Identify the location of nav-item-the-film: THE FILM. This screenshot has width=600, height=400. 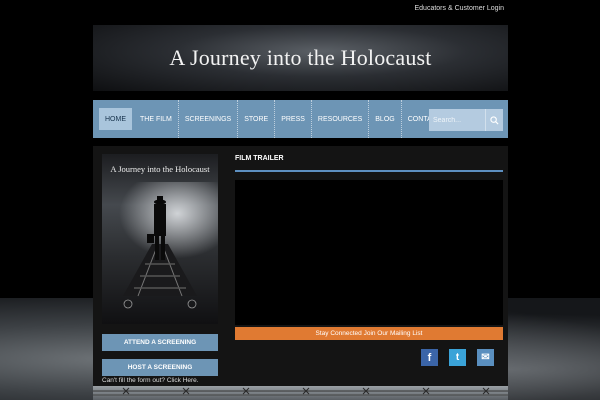
(156, 119).